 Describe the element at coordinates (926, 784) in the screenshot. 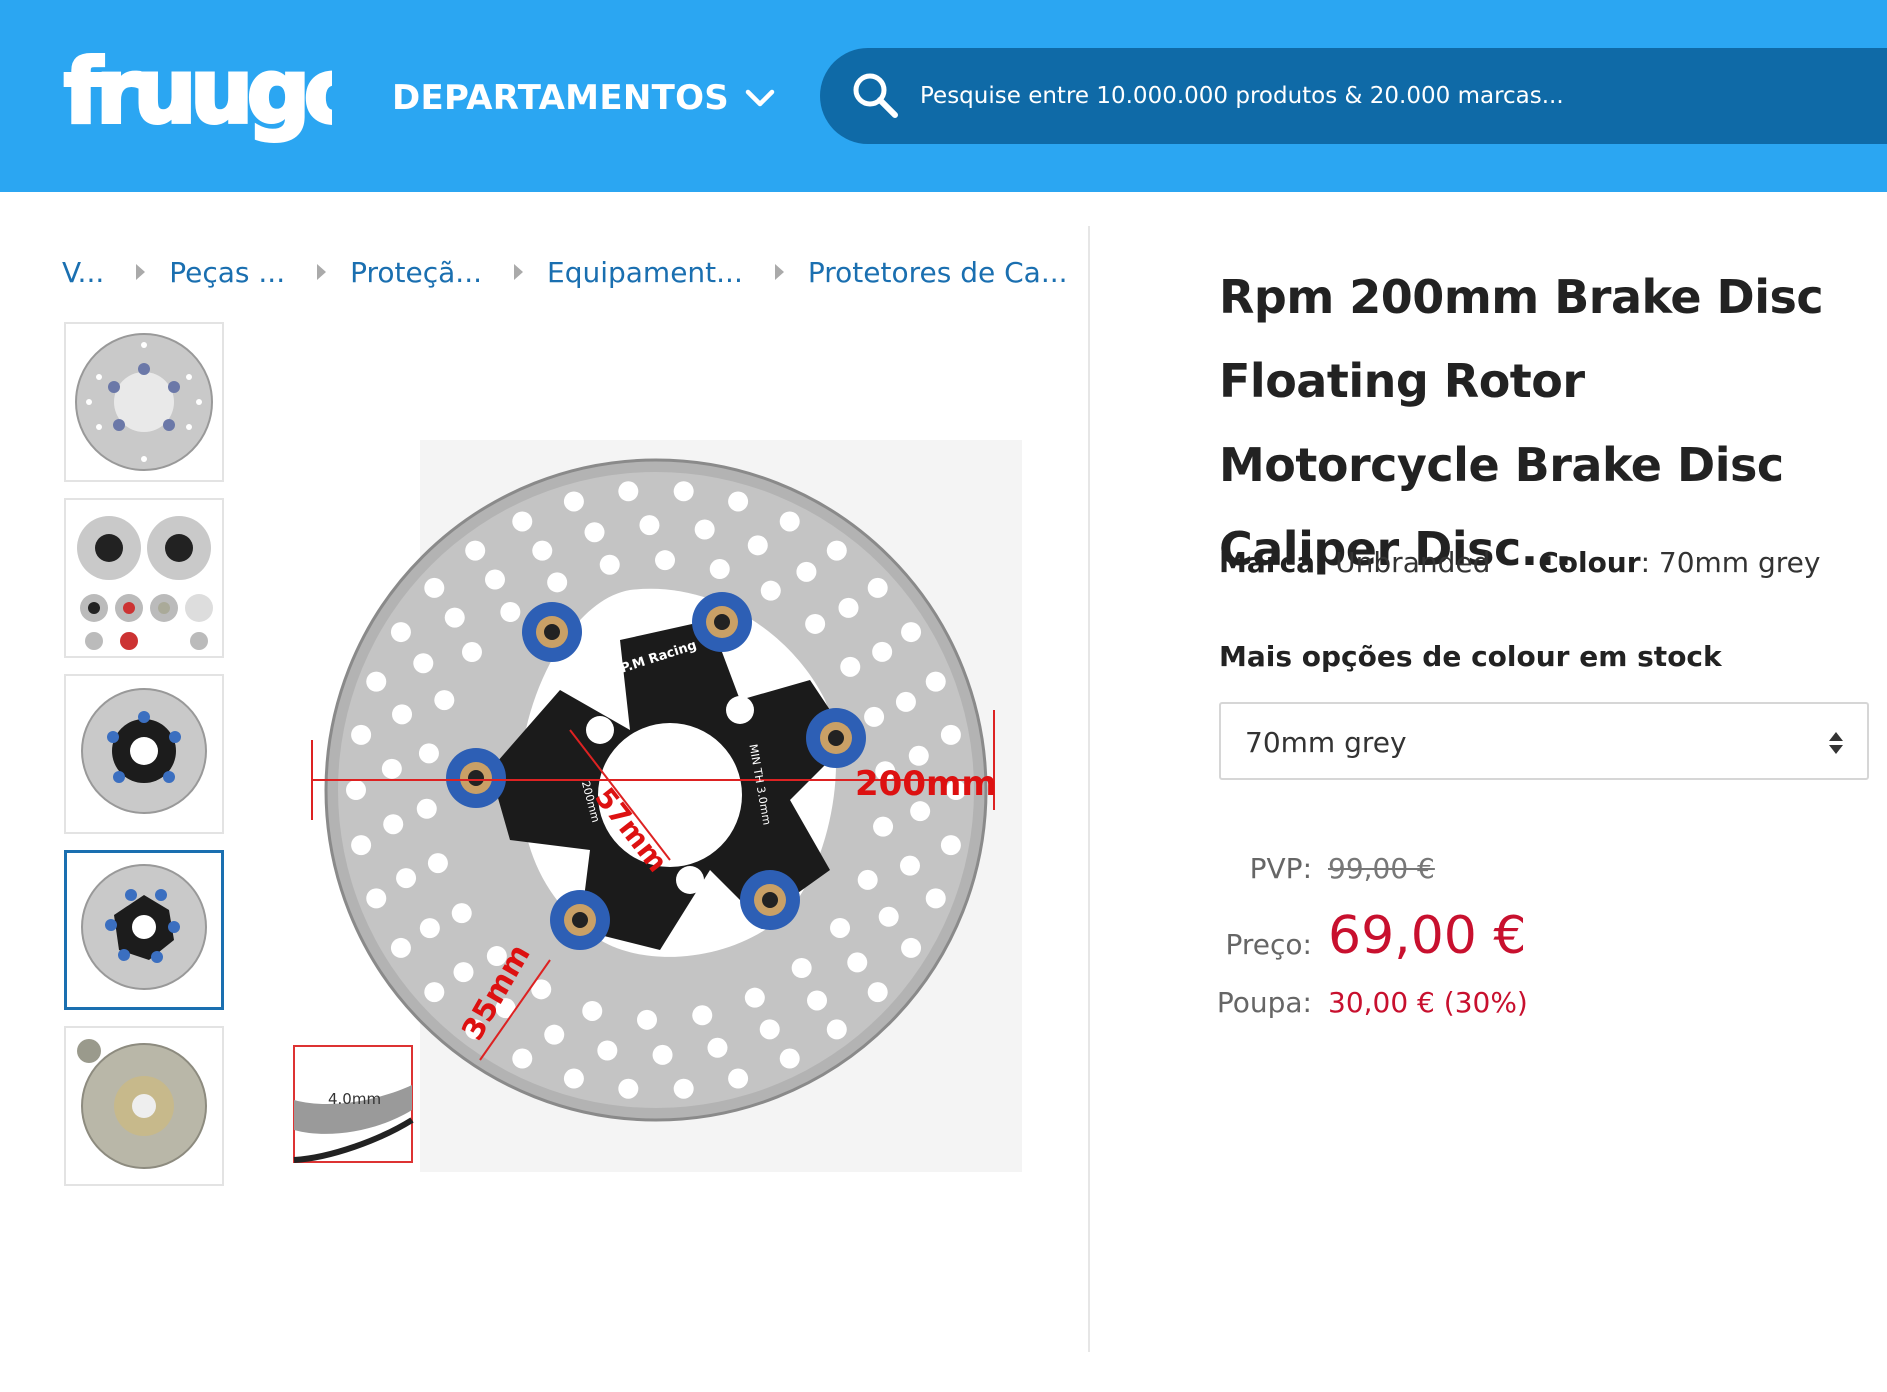

I see `dimension-outer-label: 200mm` at that location.